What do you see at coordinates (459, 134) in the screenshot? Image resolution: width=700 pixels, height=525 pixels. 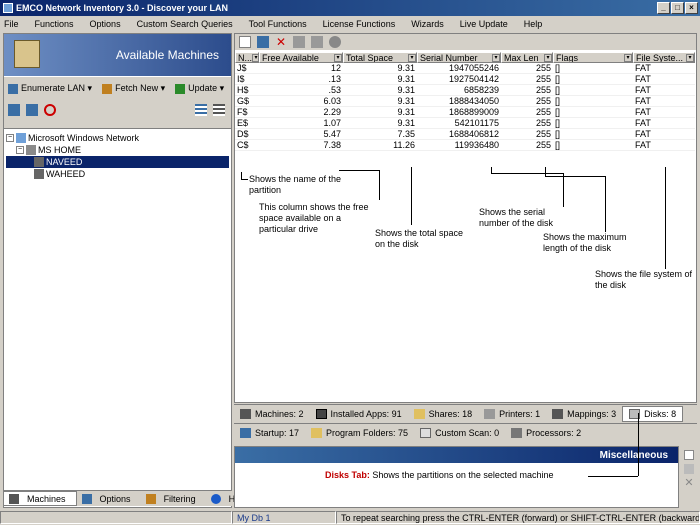 I see `cell-serial: 1688406812` at bounding box center [459, 134].